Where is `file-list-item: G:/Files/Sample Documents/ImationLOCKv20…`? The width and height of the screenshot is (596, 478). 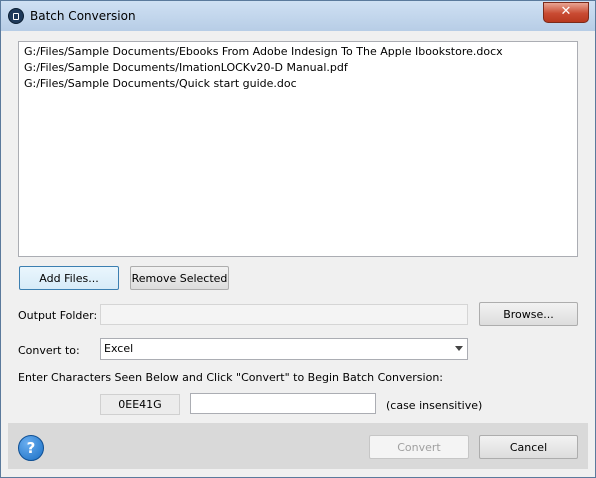 file-list-item: G:/Files/Sample Documents/ImationLOCKv20… is located at coordinates (186, 68).